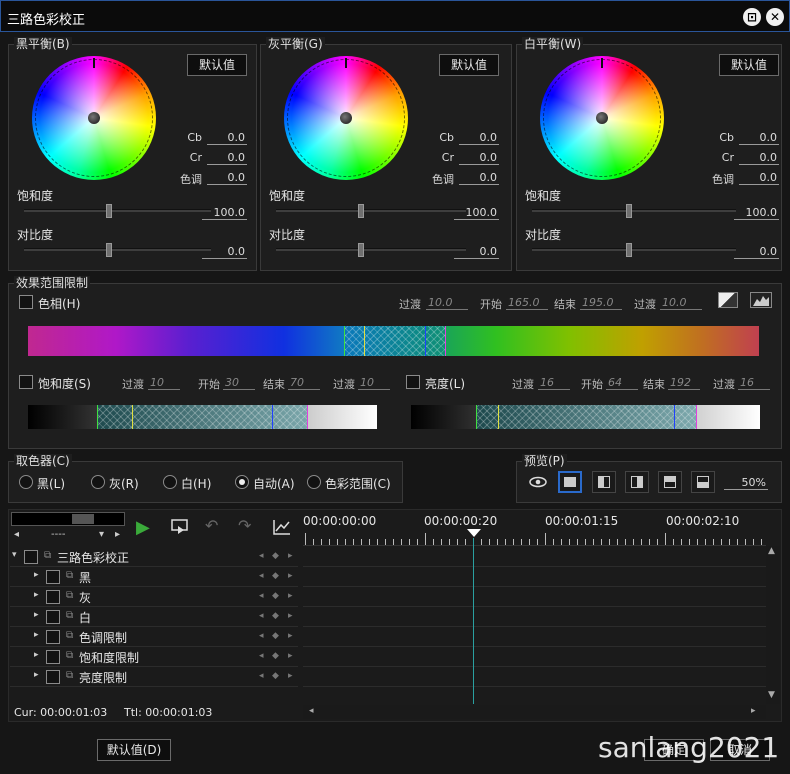  What do you see at coordinates (479, 138) in the screenshot?
I see `gray-cb-field: 0.0` at bounding box center [479, 138].